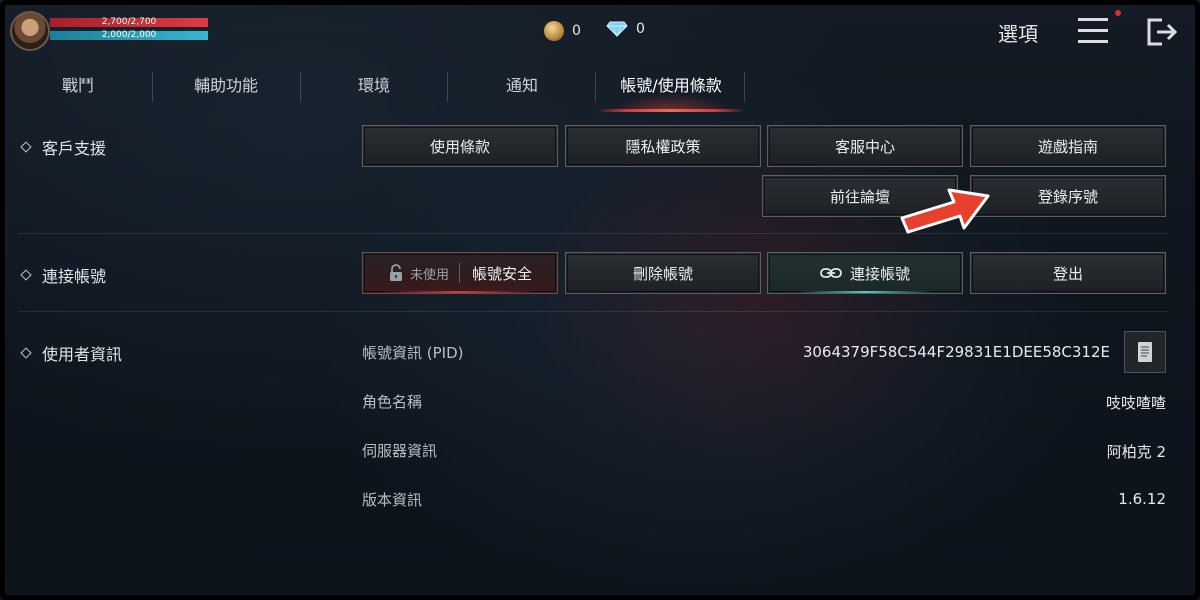 The width and height of the screenshot is (1200, 600). What do you see at coordinates (395, 272) in the screenshot?
I see `unlocked-padlock-icon` at bounding box center [395, 272].